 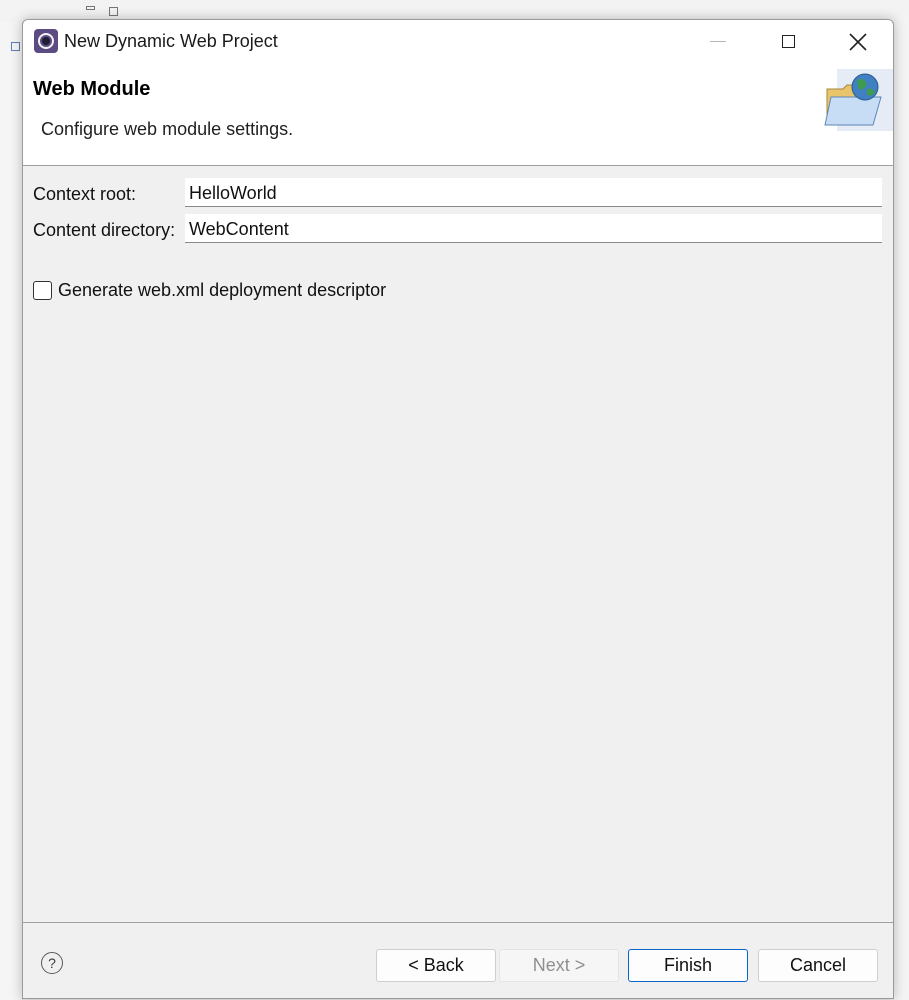 I want to click on eclipse-icon, so click(x=46, y=41).